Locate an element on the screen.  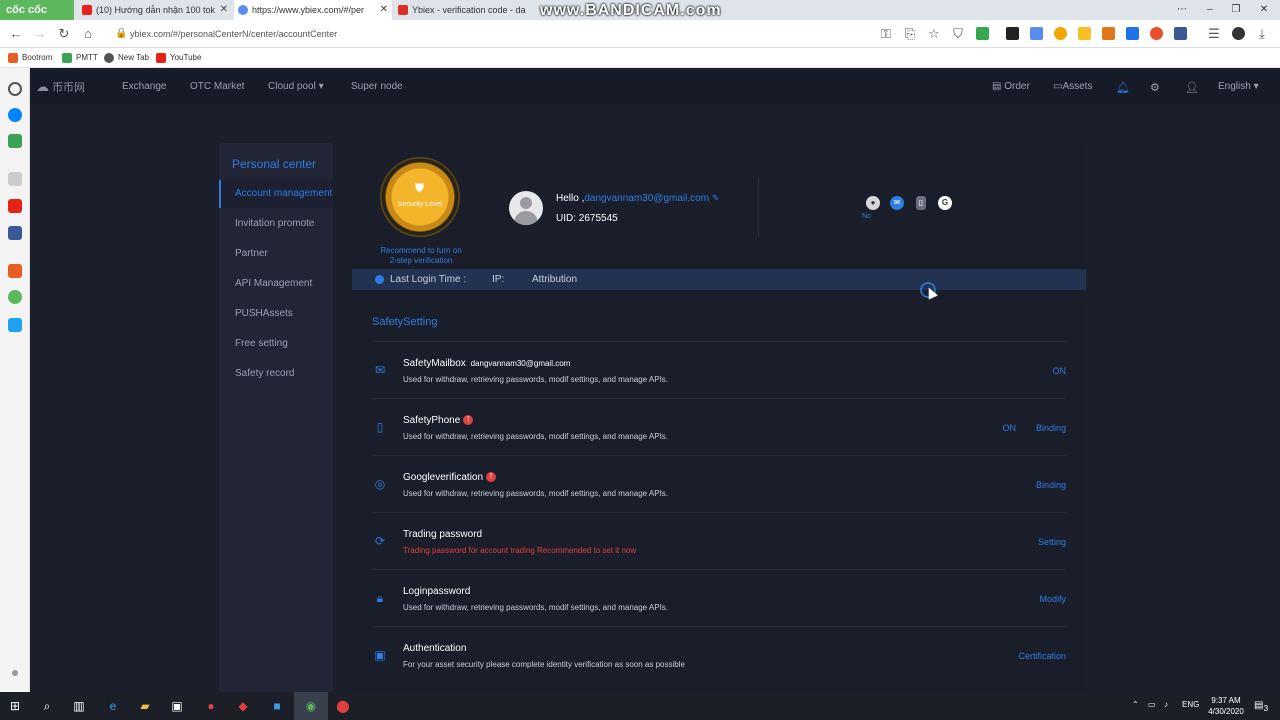
sidebar-item-partner: Partner is located at coordinates (276, 254).